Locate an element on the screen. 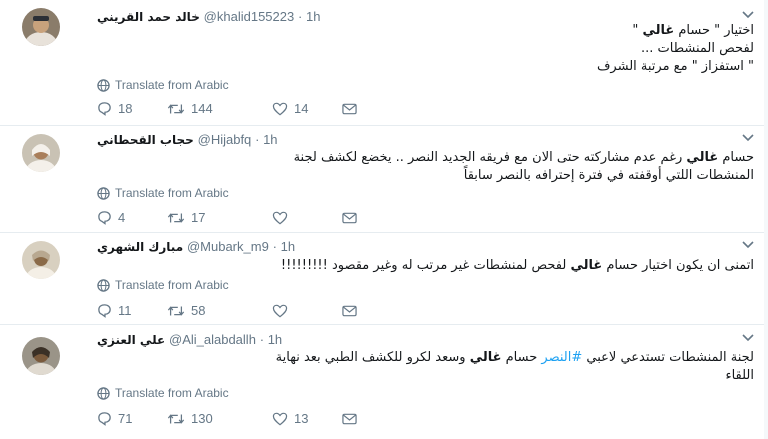  reply-button: 18 is located at coordinates (132, 108).